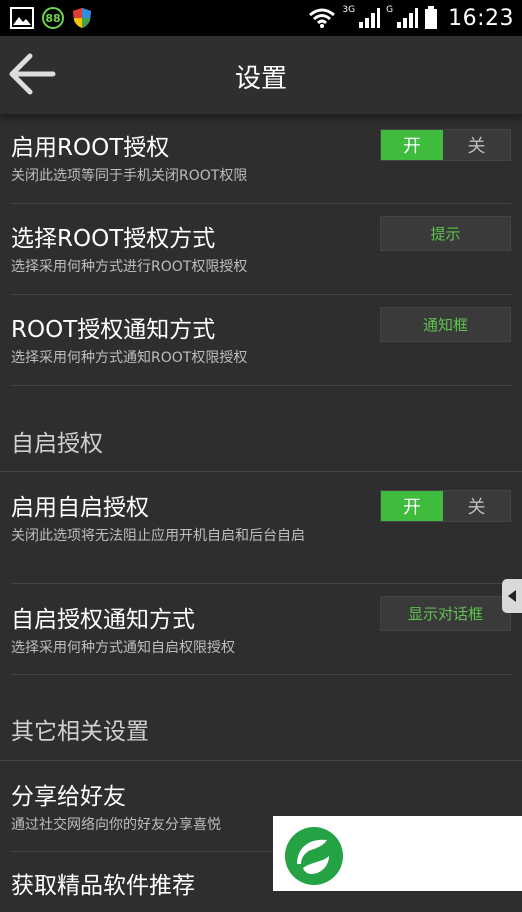  Describe the element at coordinates (261, 429) in the screenshot. I see `section-autostart: 自启授权` at that location.